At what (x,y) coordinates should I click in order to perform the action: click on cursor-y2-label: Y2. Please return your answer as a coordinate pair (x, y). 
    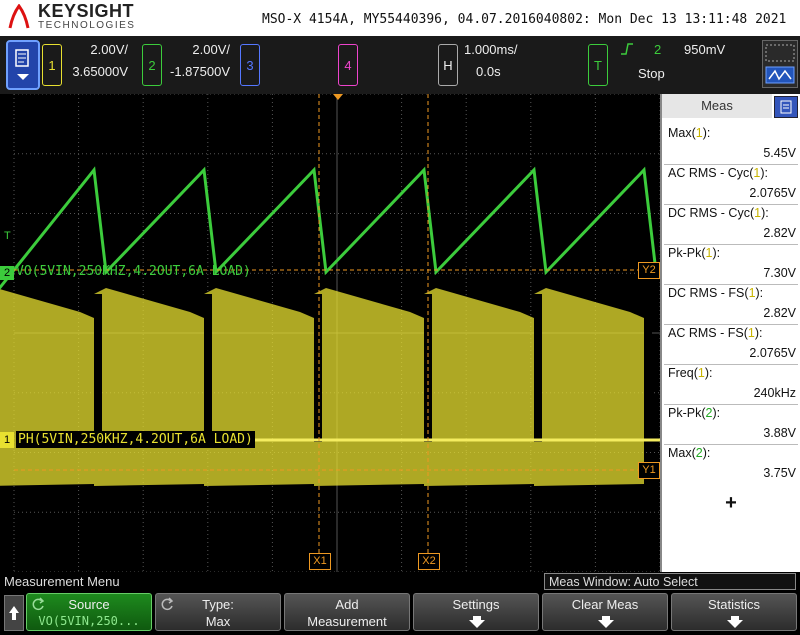
    Looking at the image, I should click on (649, 270).